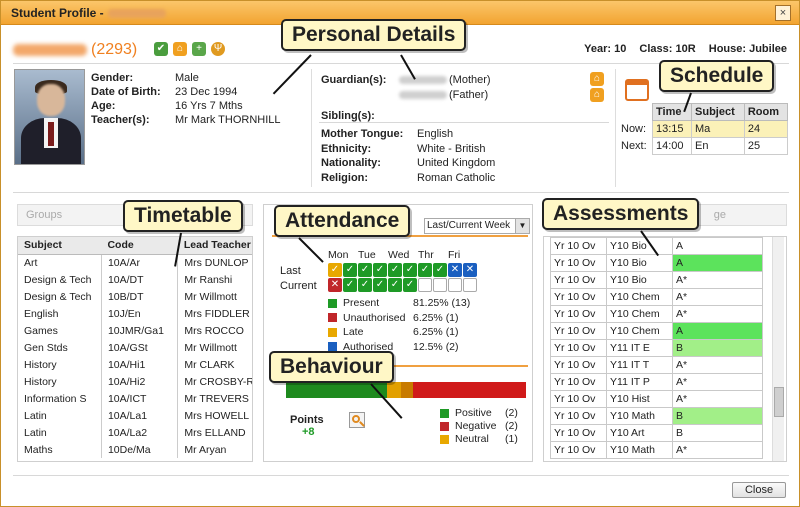  I want to click on assessment-row: Yr 10 Ov Y10 Math B, so click(656, 416).